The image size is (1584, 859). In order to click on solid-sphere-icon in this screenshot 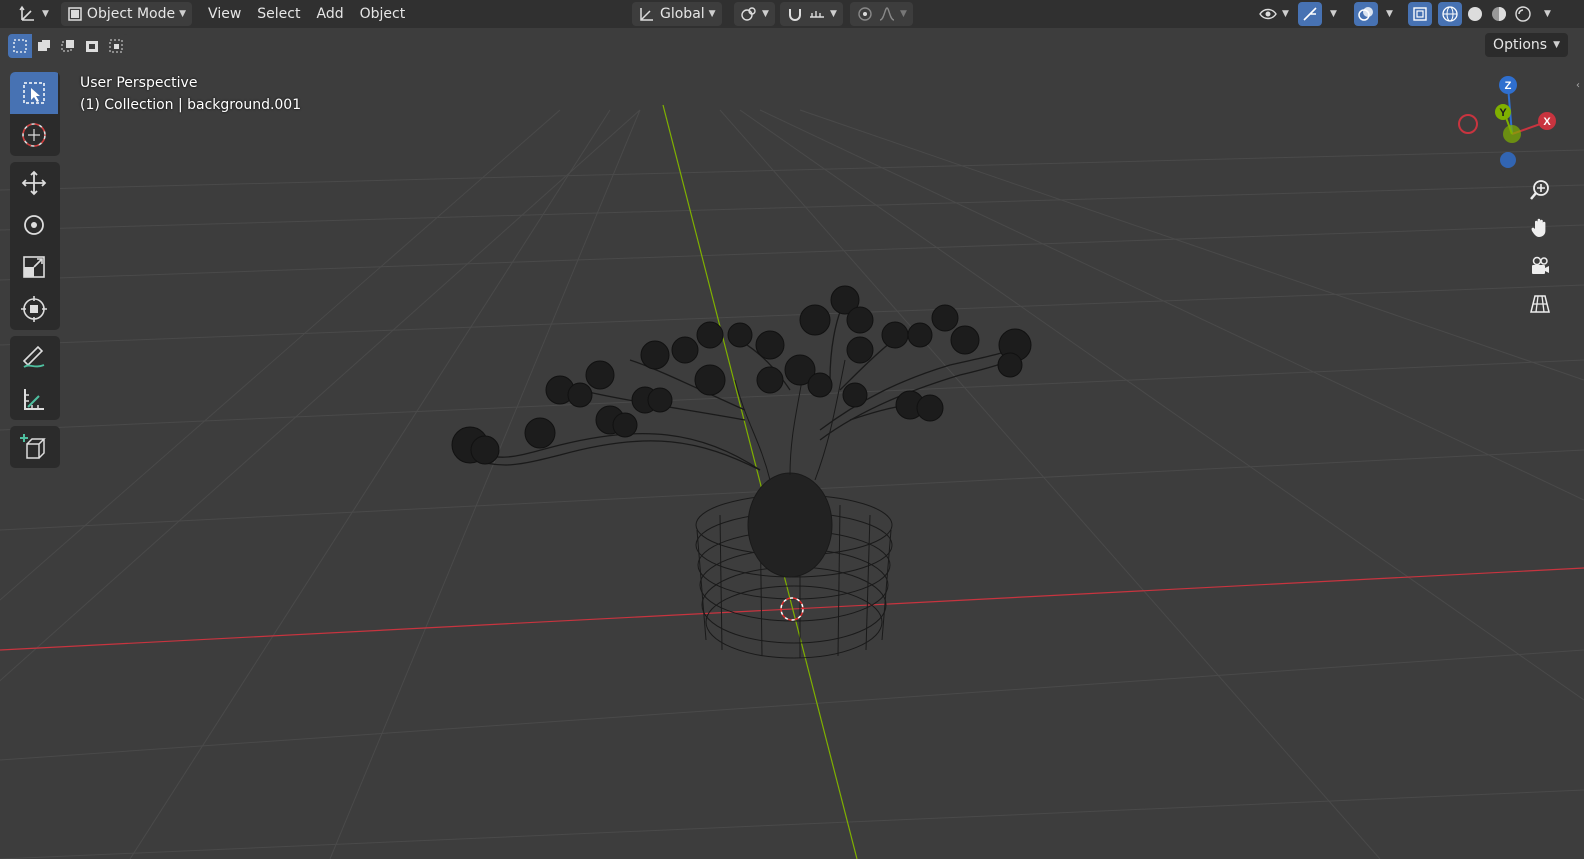, I will do `click(1475, 14)`.